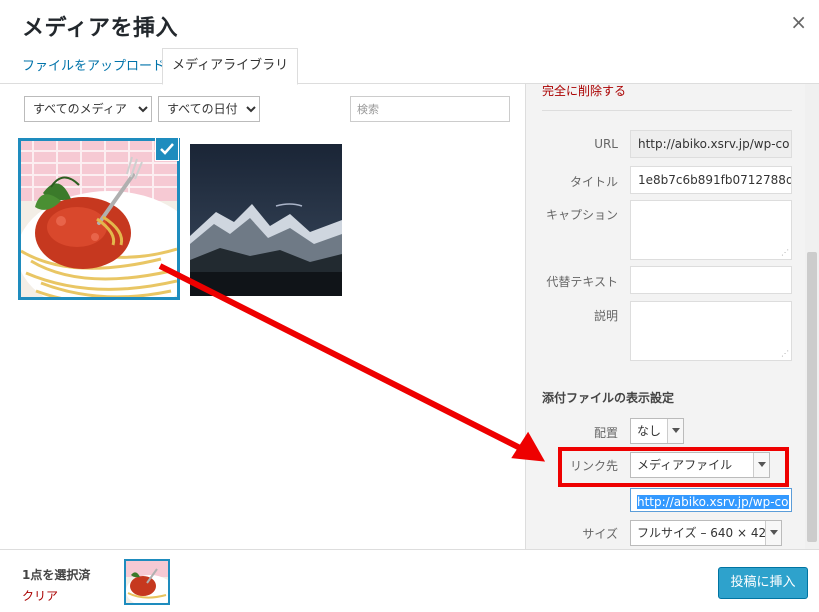 The width and height of the screenshot is (819, 612). Describe the element at coordinates (88, 109) in the screenshot. I see `media-type-filter: すべてのメディア` at that location.